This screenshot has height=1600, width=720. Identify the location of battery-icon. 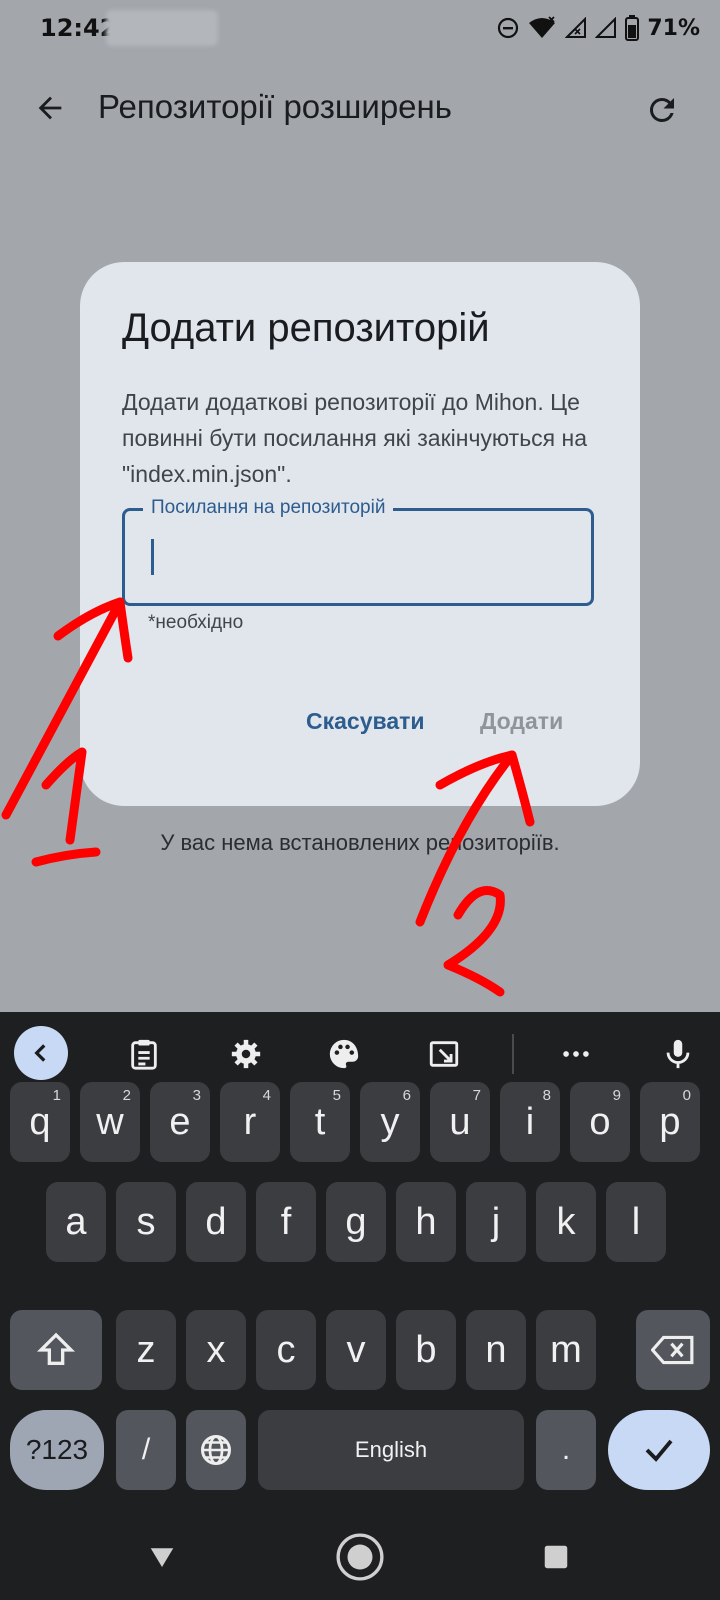
(632, 28).